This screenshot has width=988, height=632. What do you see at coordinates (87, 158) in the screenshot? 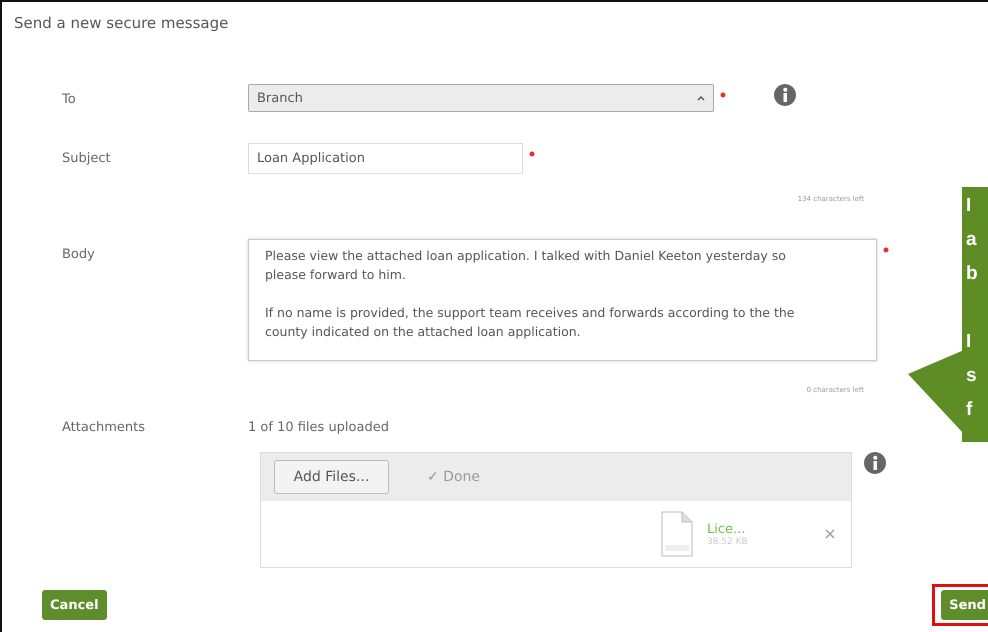
I see `field-label: Subject` at bounding box center [87, 158].